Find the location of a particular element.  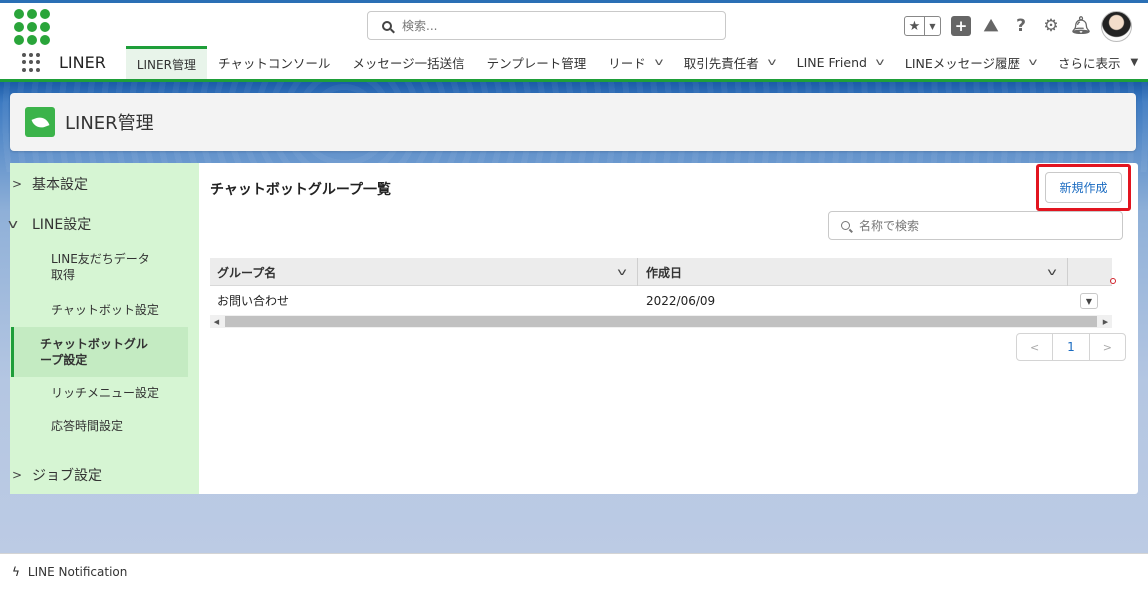

tab-label: チャットコンソール is located at coordinates (274, 63).